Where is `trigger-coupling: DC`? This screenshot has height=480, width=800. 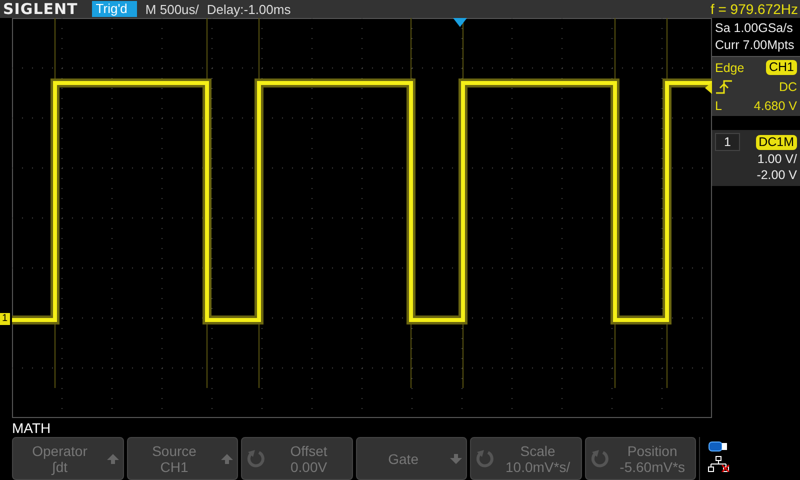
trigger-coupling: DC is located at coordinates (787, 87).